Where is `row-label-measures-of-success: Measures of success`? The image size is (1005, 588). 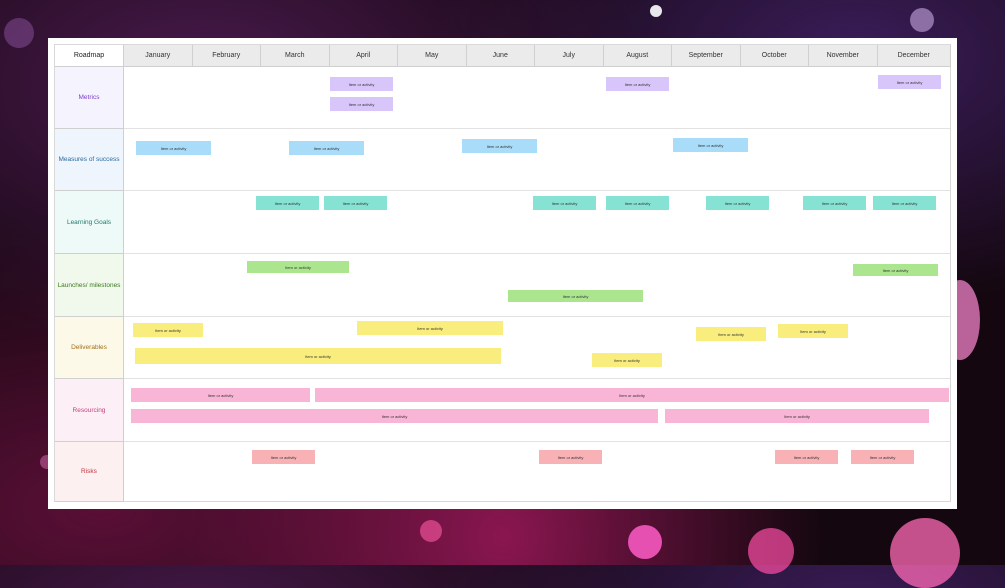 row-label-measures-of-success: Measures of success is located at coordinates (89, 160).